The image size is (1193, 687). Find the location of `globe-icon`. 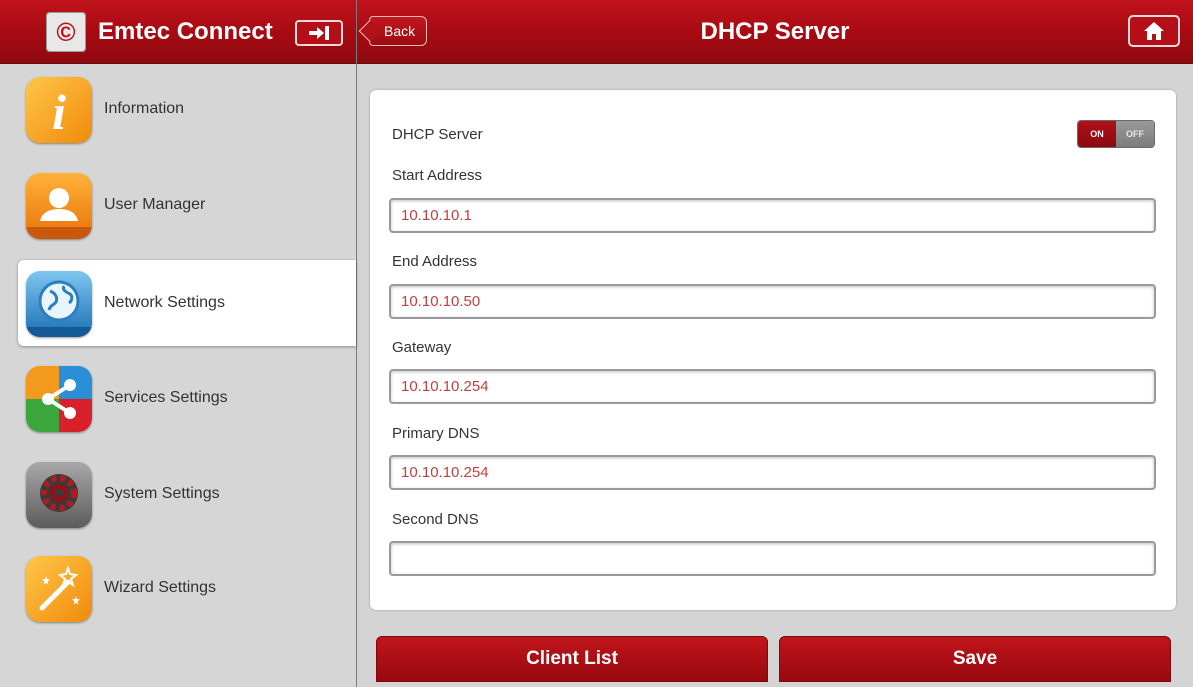

globe-icon is located at coordinates (59, 304).